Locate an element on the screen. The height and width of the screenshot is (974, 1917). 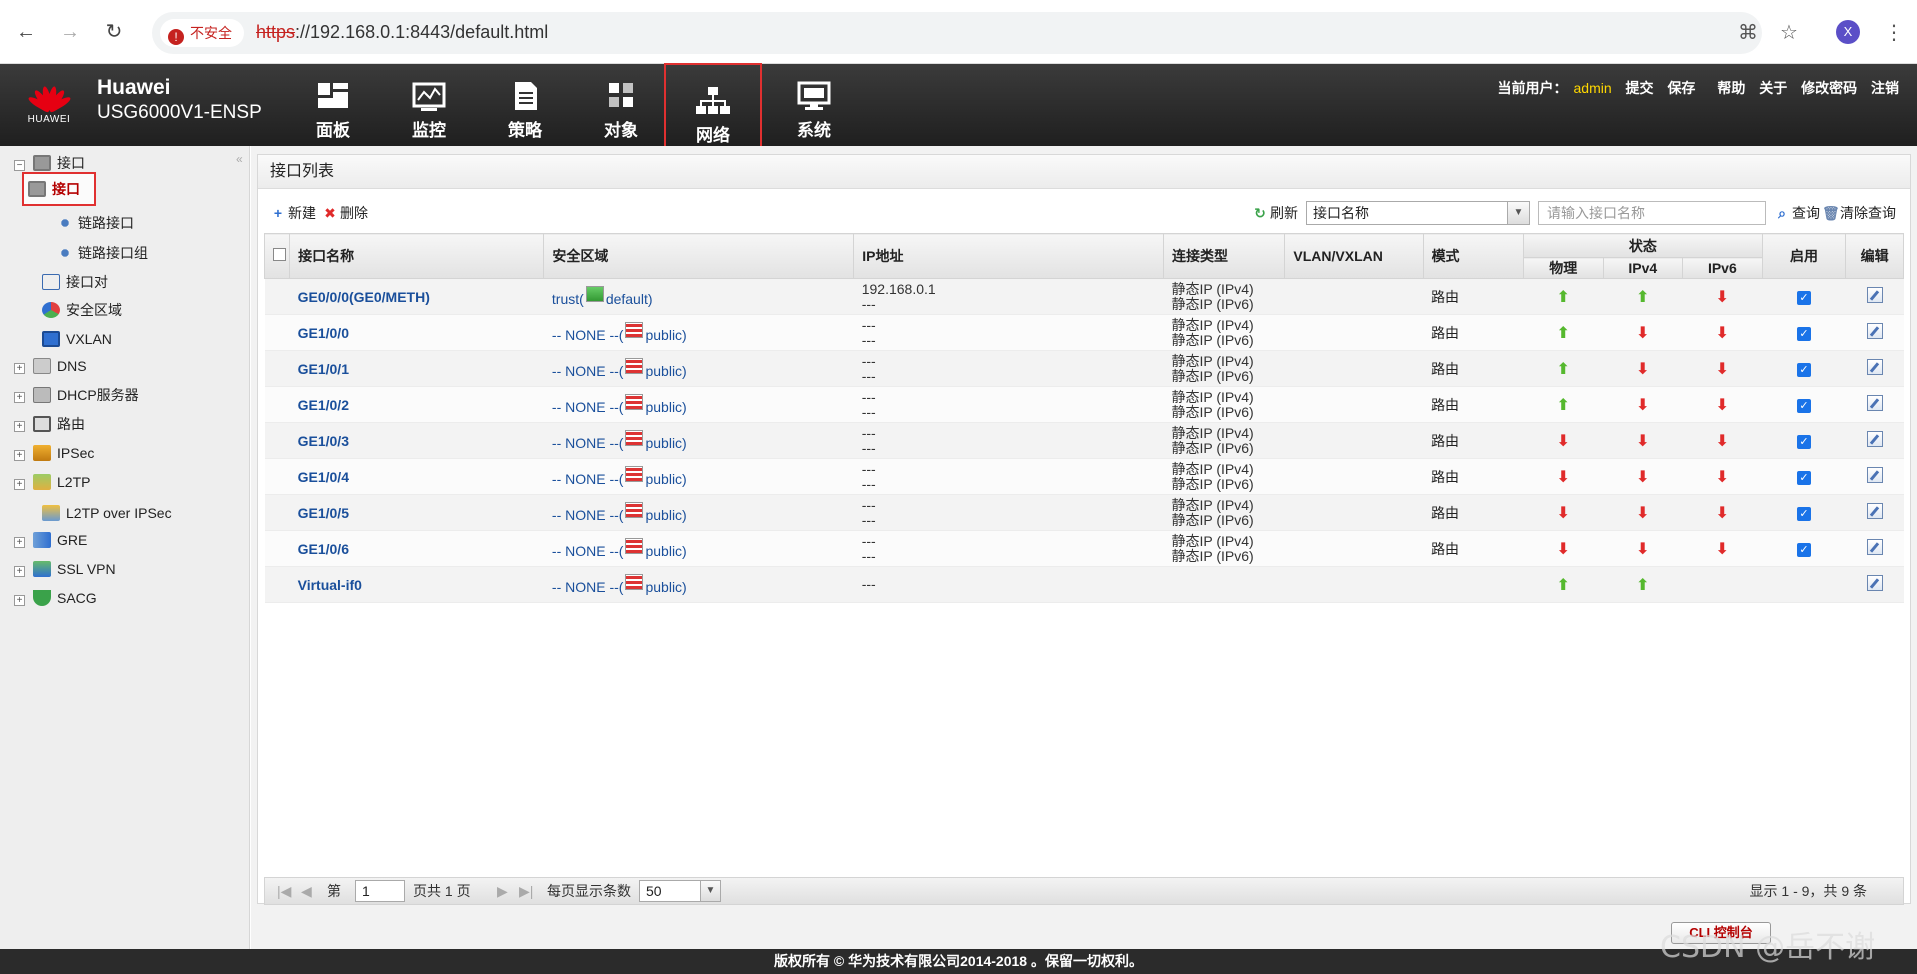
interface-name-link: GE1/0/4 is located at coordinates (323, 477).